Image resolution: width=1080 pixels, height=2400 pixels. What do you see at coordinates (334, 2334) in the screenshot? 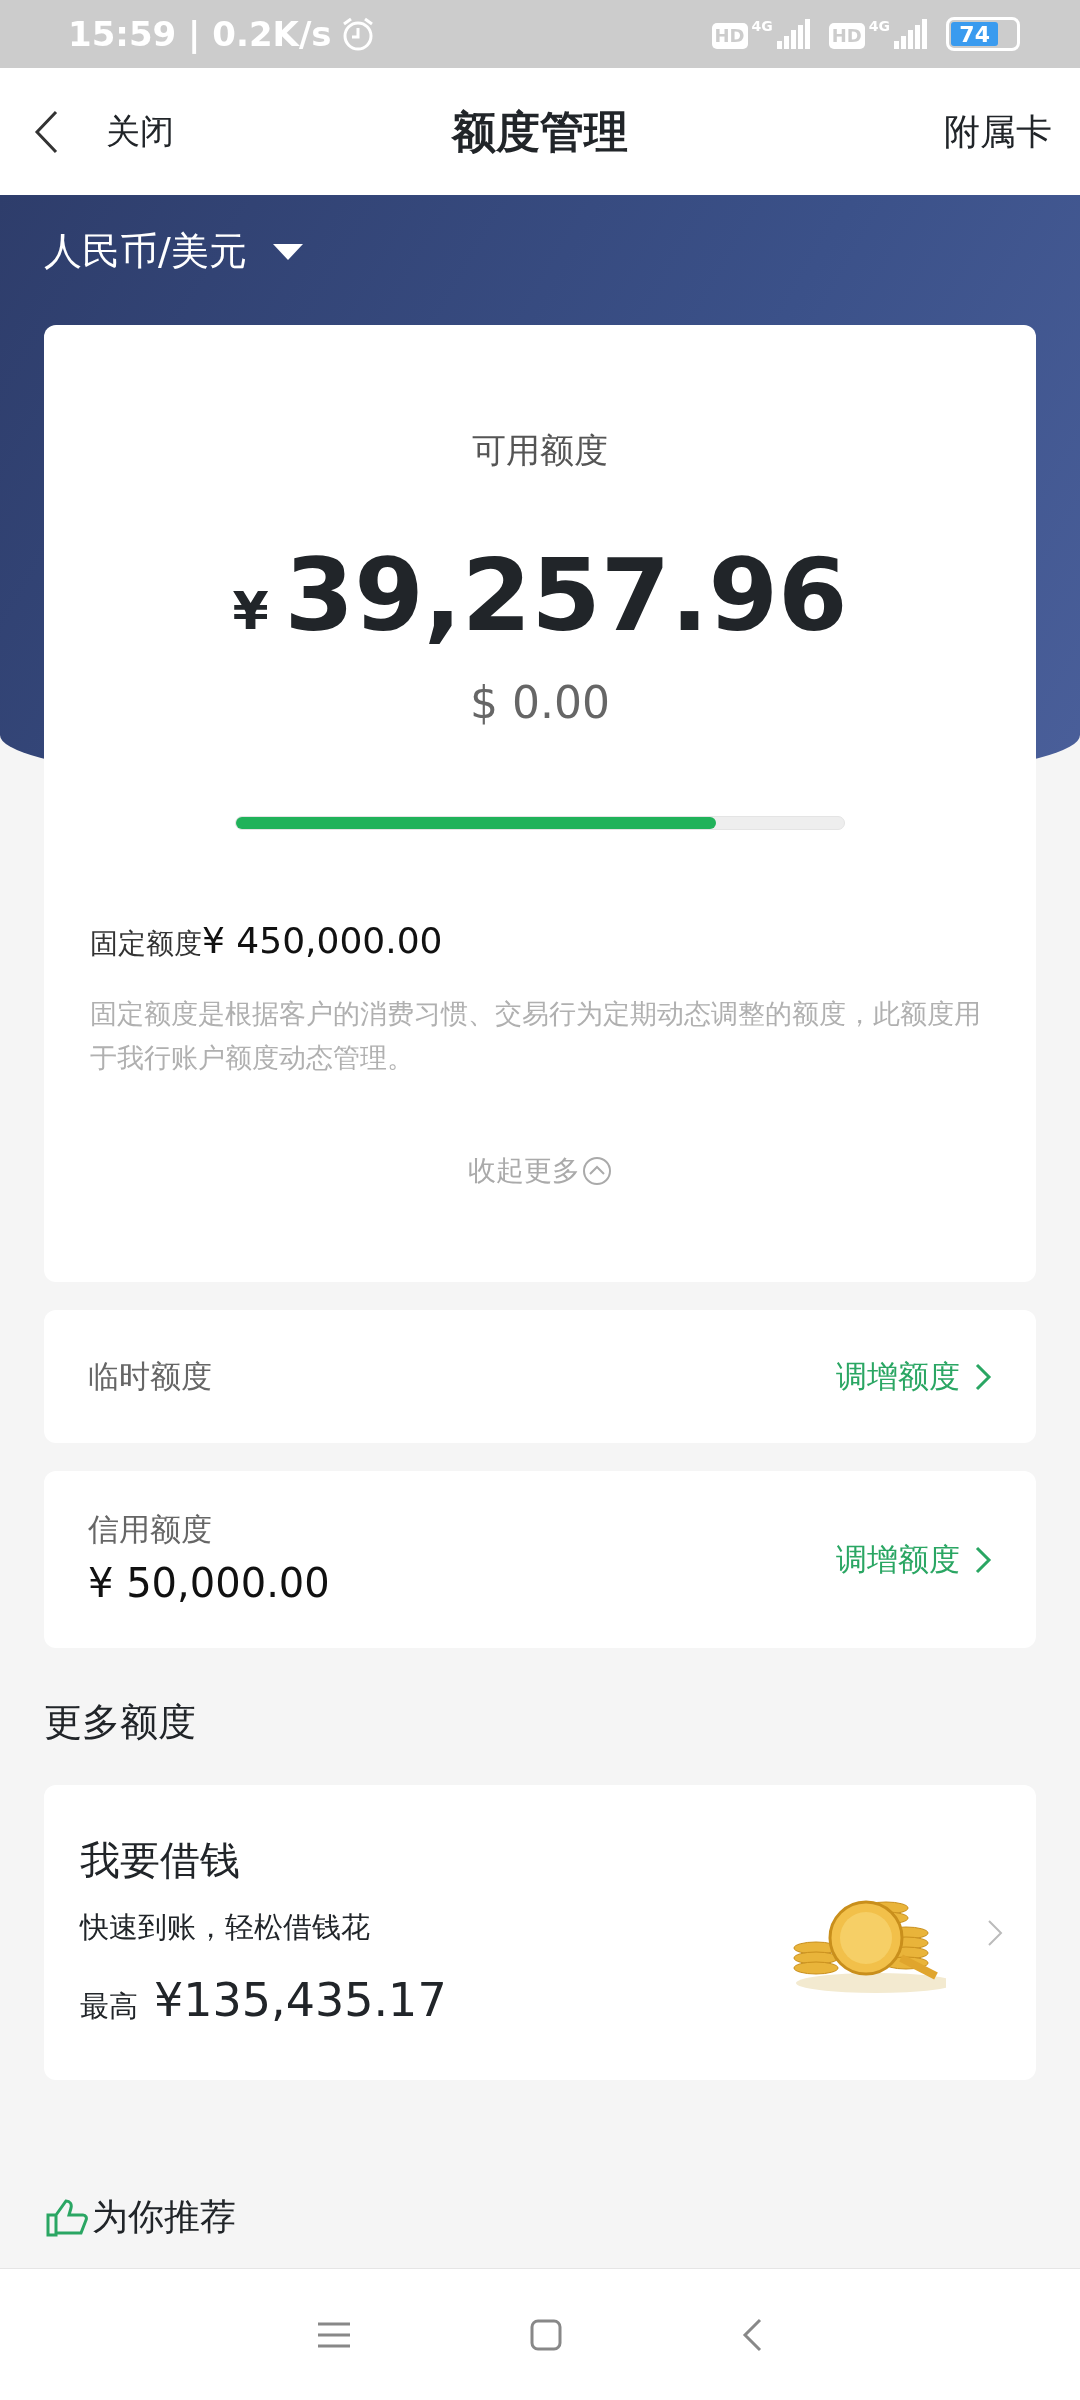
I see `menu-icon` at bounding box center [334, 2334].